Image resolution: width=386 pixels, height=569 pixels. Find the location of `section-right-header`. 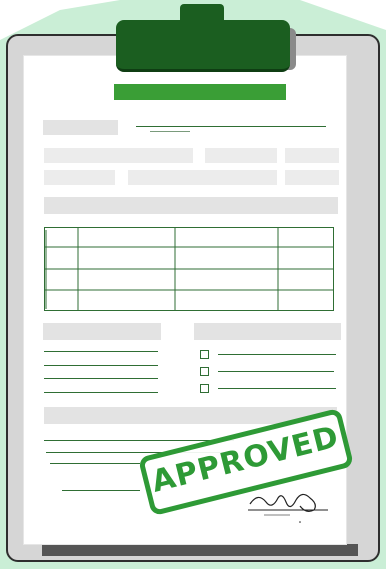

section-right-header is located at coordinates (267, 331).